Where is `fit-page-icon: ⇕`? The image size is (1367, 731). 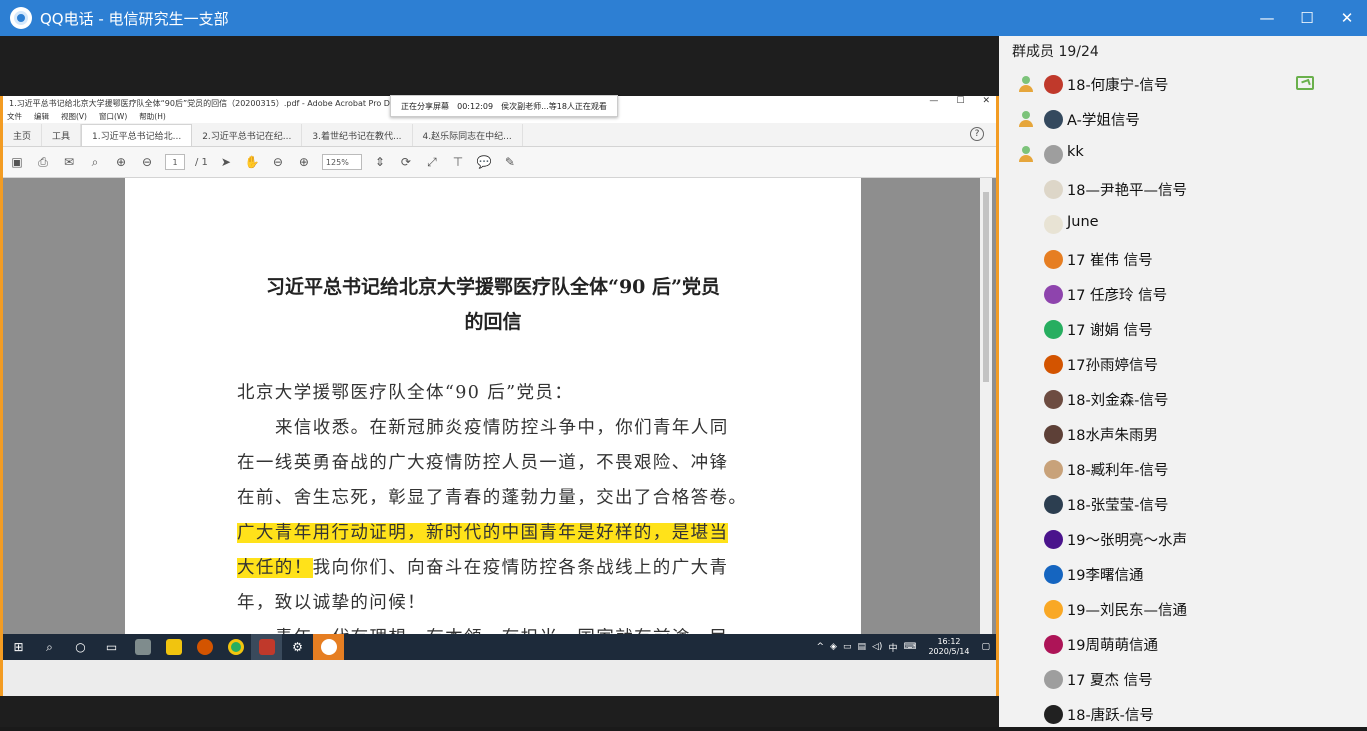 fit-page-icon: ⇕ is located at coordinates (380, 162).